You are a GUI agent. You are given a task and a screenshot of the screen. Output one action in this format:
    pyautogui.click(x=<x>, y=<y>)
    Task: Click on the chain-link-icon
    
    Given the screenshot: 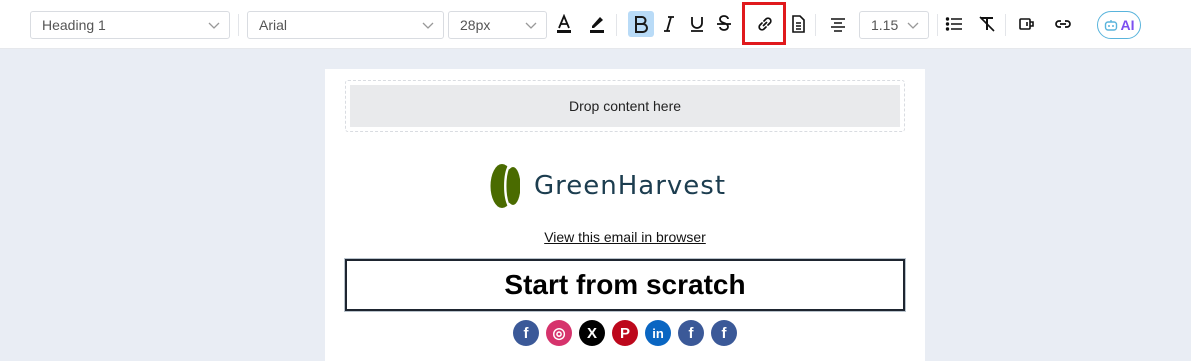 What is the action you would take?
    pyautogui.click(x=1063, y=24)
    